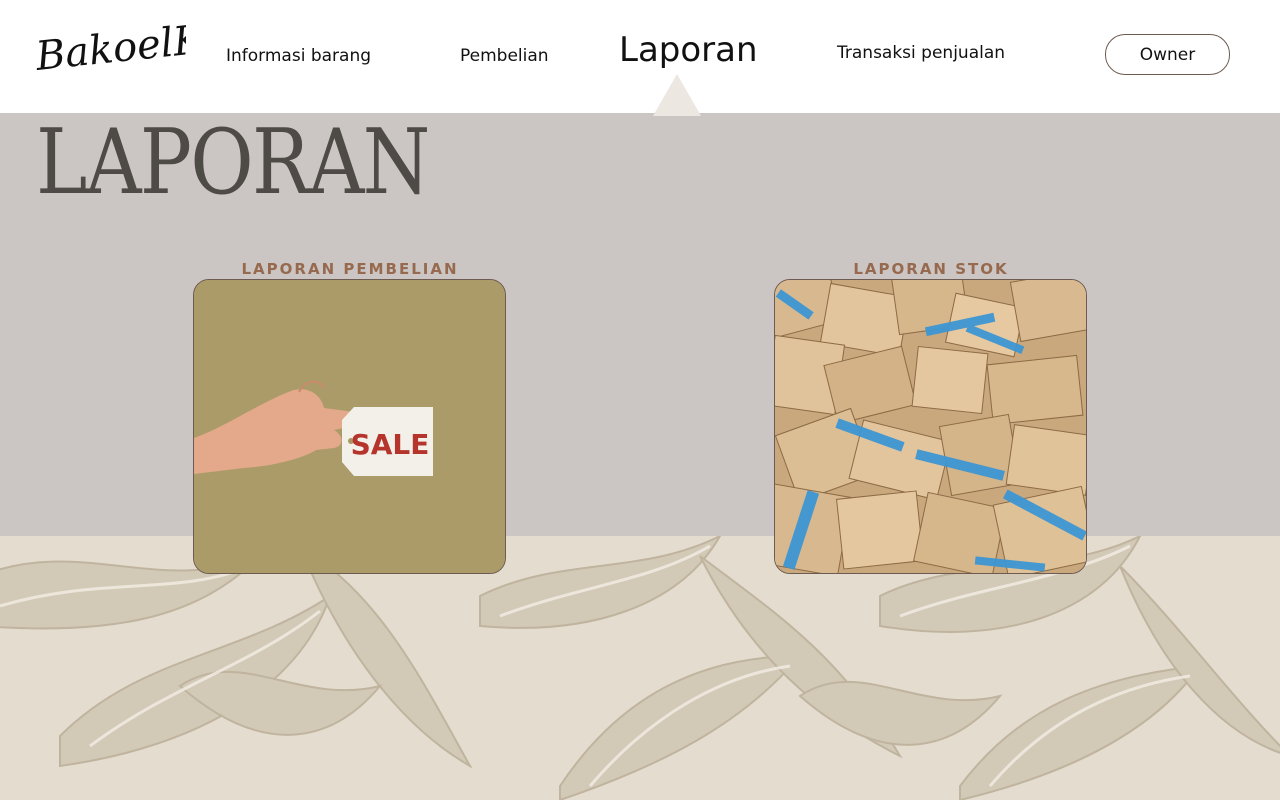 This screenshot has height=800, width=1280. What do you see at coordinates (504, 56) in the screenshot?
I see `nav-pembelian: Pembelian` at bounding box center [504, 56].